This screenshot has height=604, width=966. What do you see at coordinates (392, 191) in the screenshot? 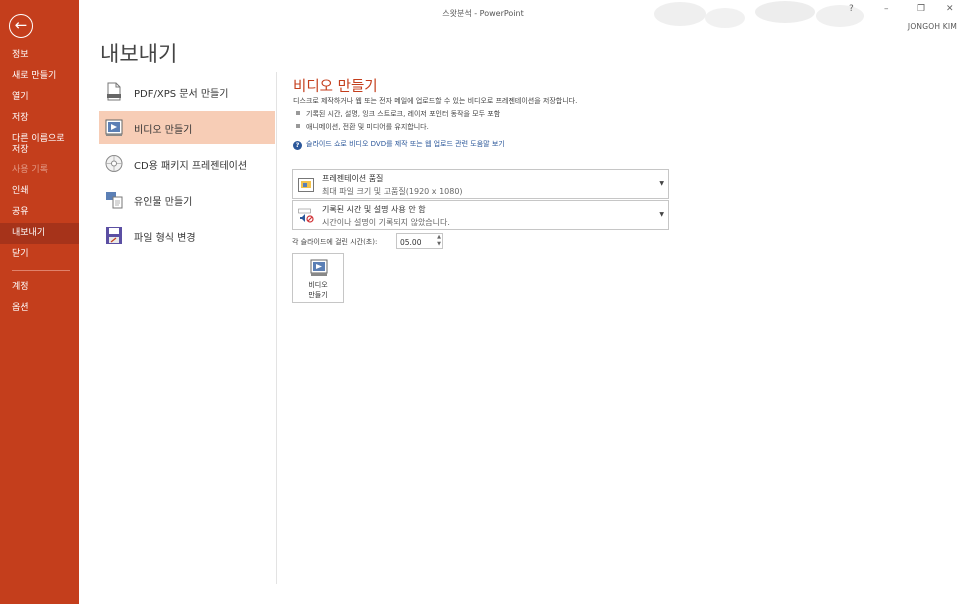
I see `quality-description: 최대 파일 크기 및 고품질(1920 x 1080)` at bounding box center [392, 191].